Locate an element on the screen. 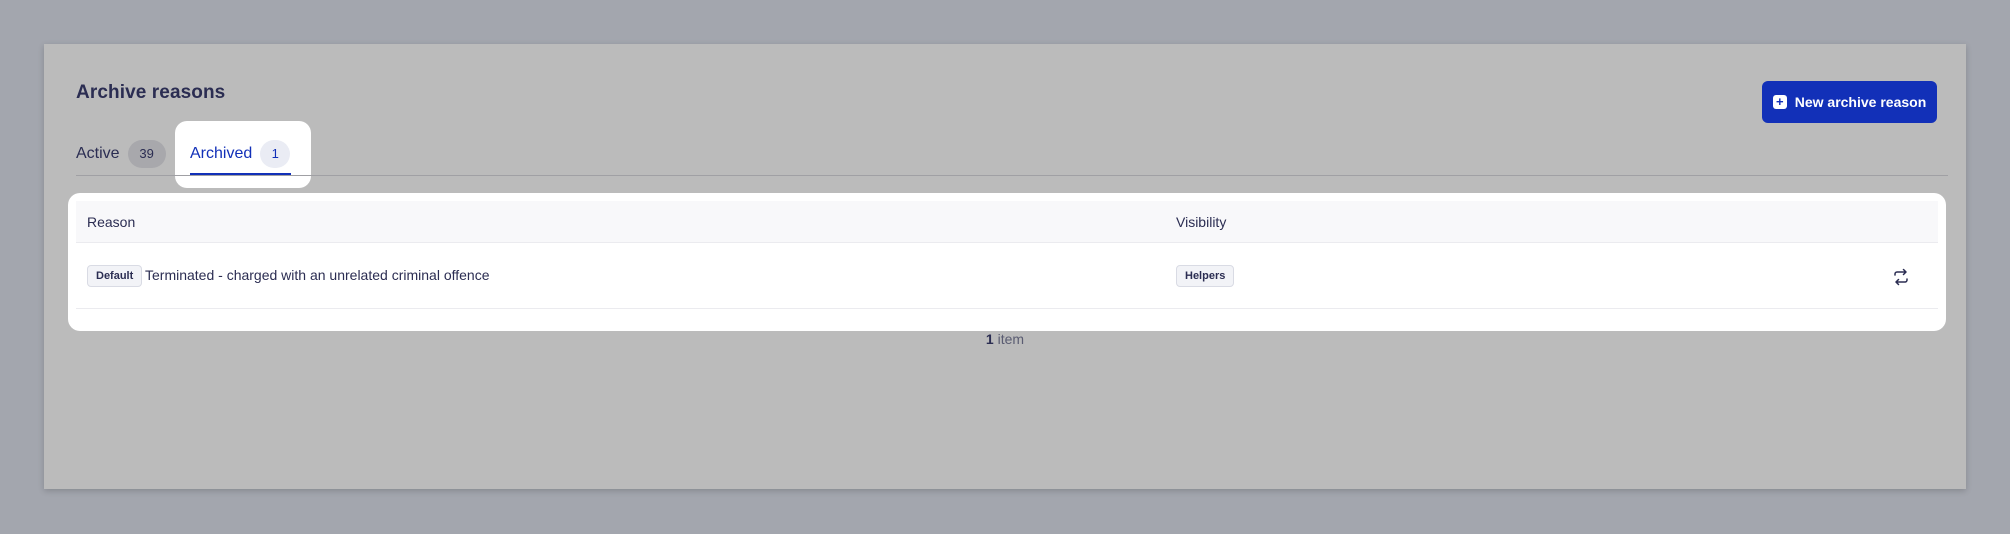 The width and height of the screenshot is (2010, 534). column-header-reason: Reason is located at coordinates (111, 222).